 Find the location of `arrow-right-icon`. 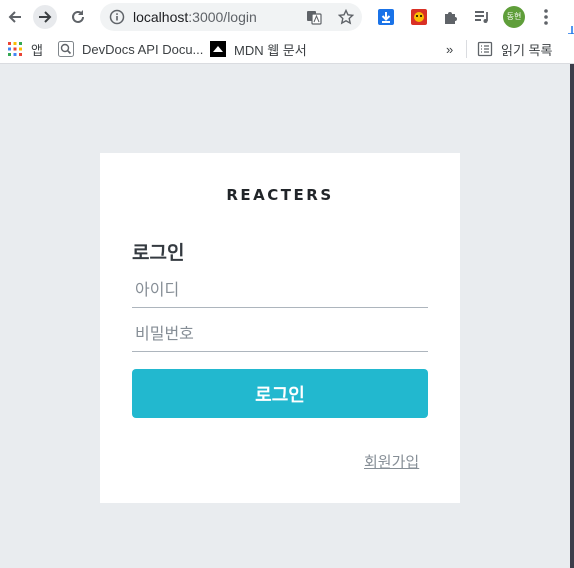

arrow-right-icon is located at coordinates (45, 17).